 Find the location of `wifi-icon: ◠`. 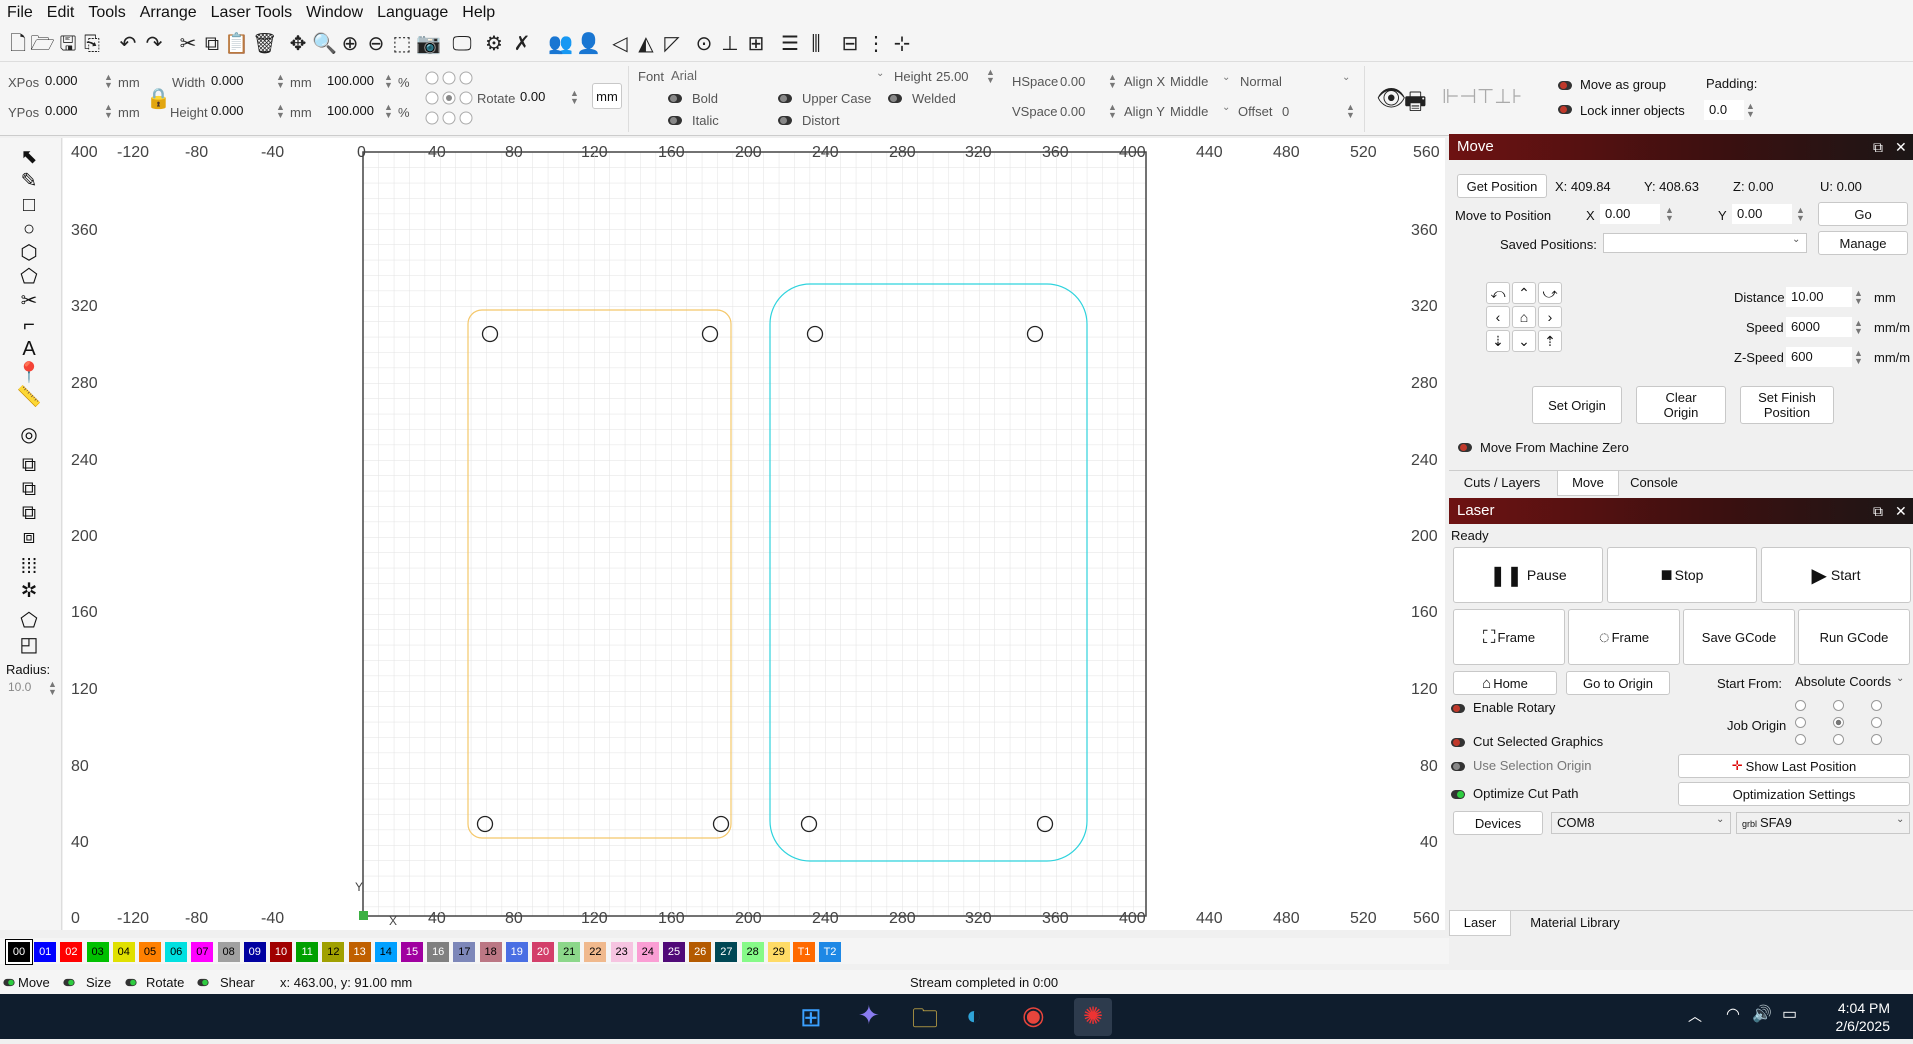

wifi-icon: ◠ is located at coordinates (1733, 1014).